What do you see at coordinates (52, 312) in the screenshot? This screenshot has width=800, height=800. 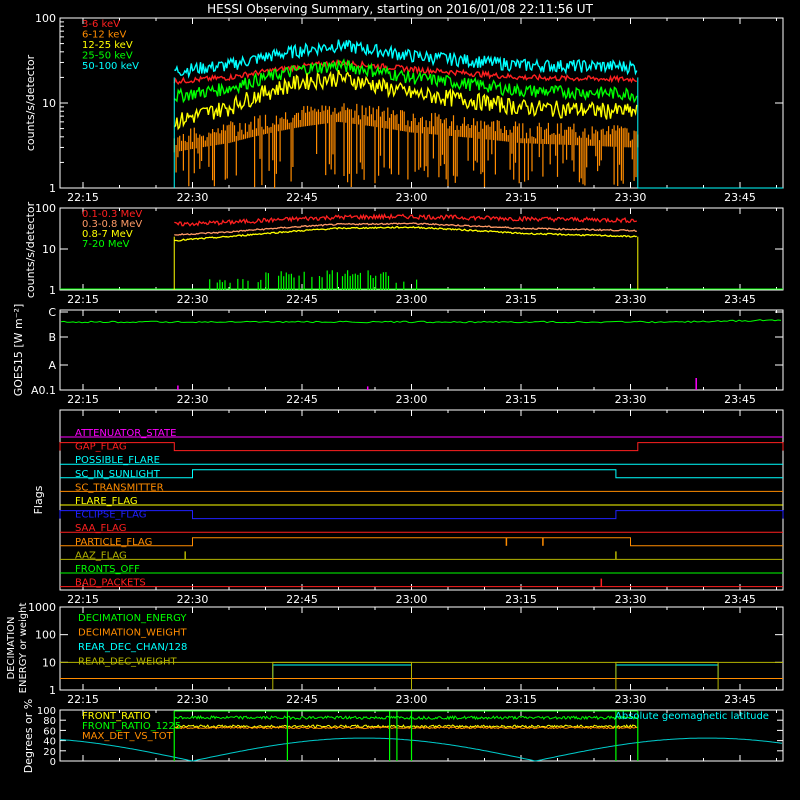 I see `panel3-ytick-label: C` at bounding box center [52, 312].